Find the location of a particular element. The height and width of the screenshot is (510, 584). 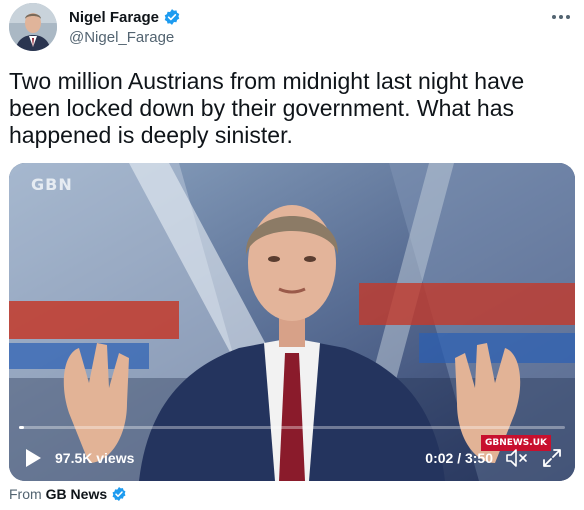

person-avatar-icon is located at coordinates (33, 27).